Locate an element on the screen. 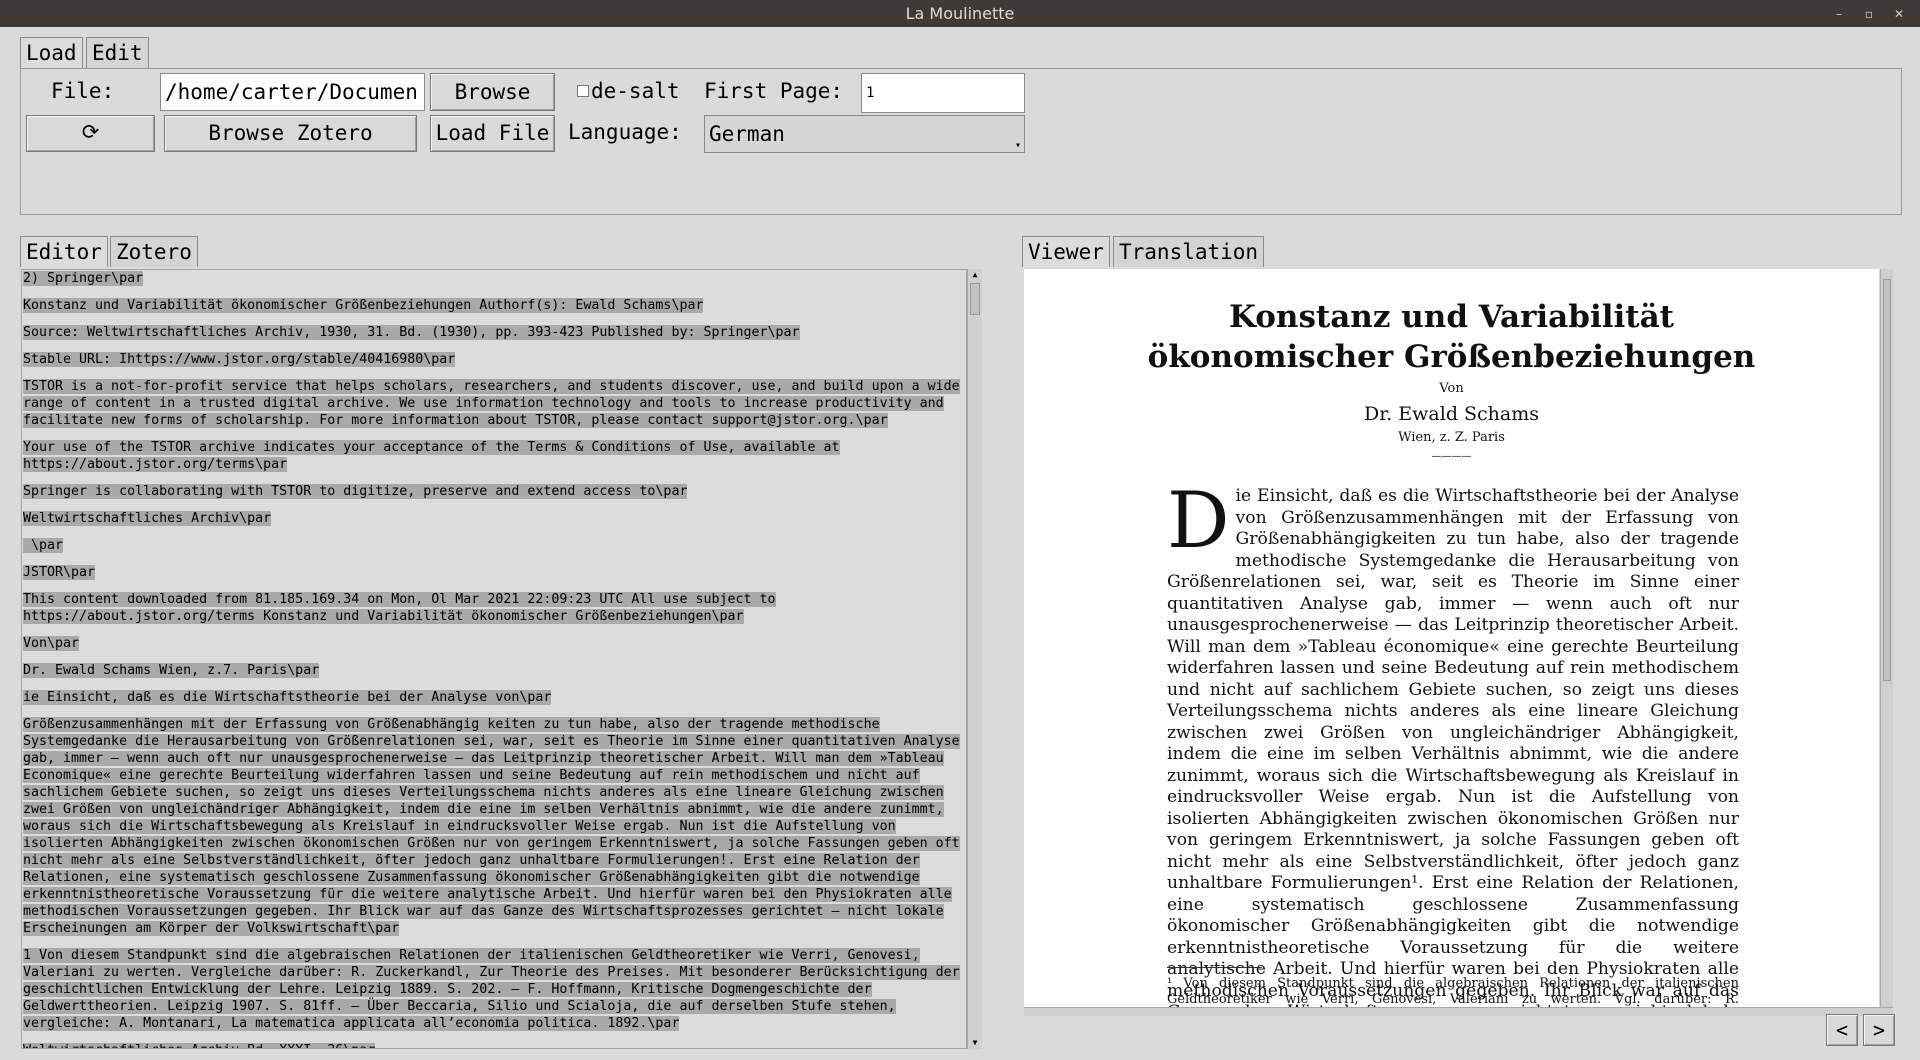 The height and width of the screenshot is (1060, 1920). viewer-vertical-scrollbar is located at coordinates (1886, 638).